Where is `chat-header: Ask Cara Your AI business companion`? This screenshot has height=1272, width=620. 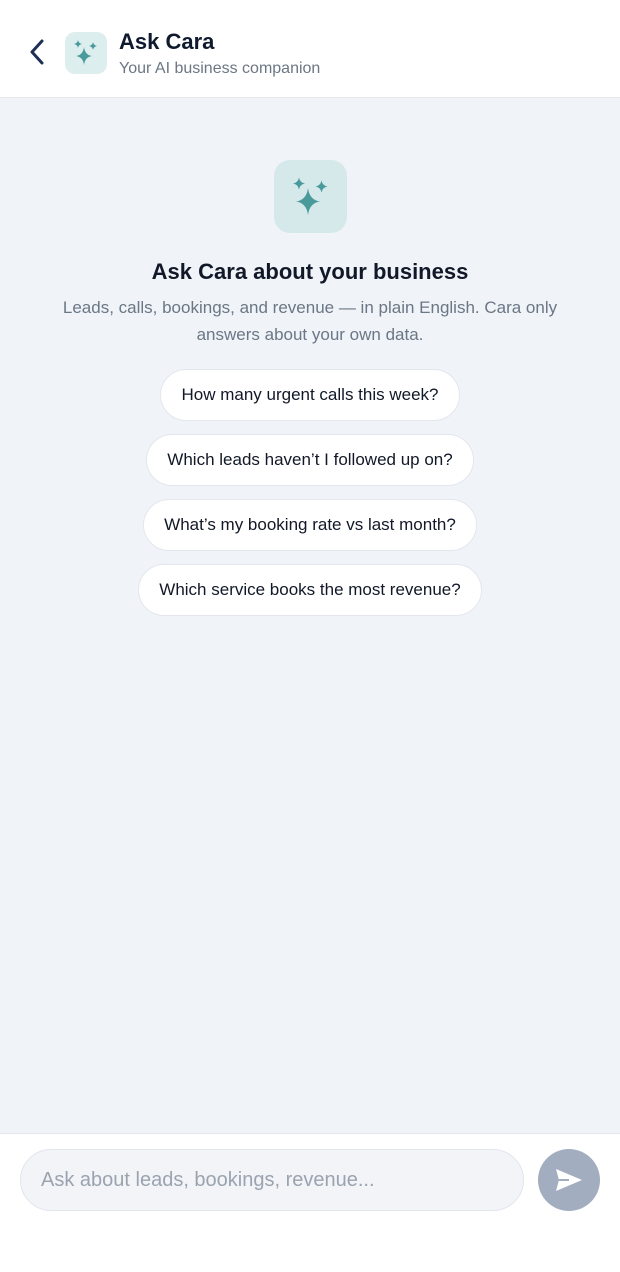
chat-header: Ask Cara Your AI business companion is located at coordinates (310, 49).